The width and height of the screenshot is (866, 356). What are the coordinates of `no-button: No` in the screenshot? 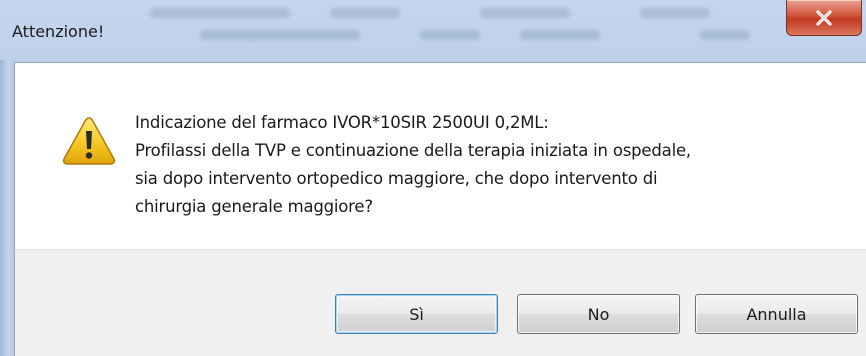 It's located at (598, 314).